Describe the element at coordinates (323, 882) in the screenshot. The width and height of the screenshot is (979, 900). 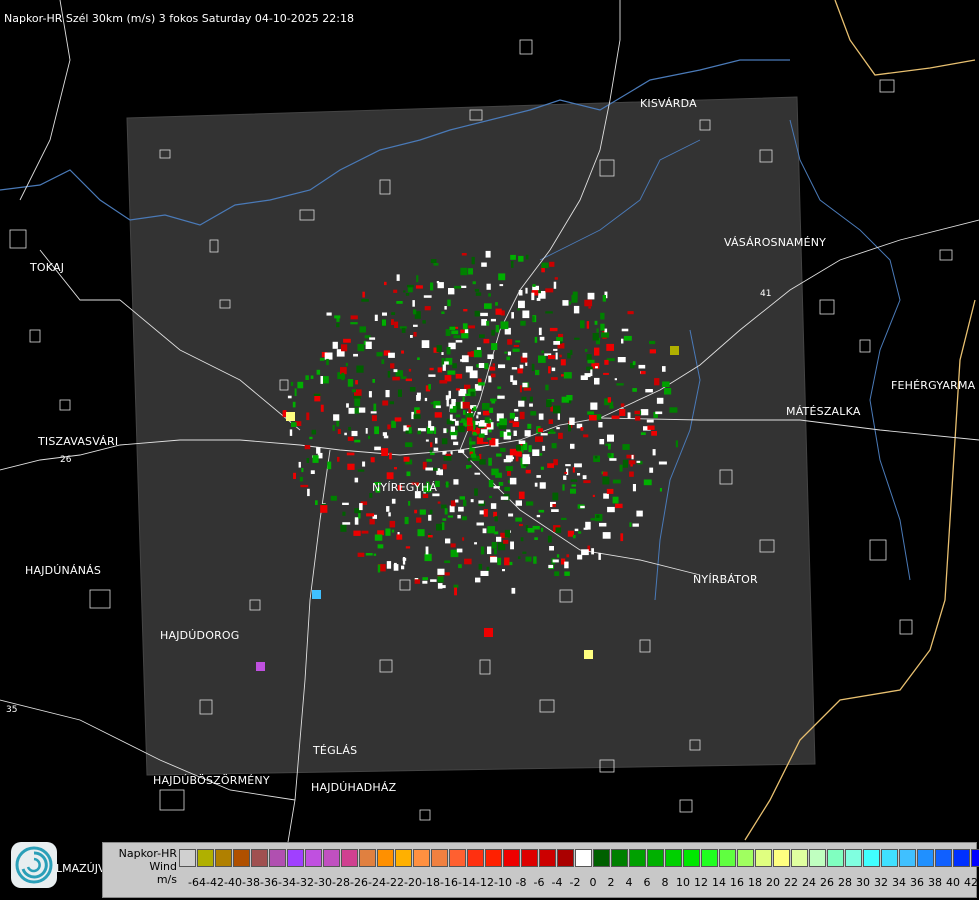
I see `legend-tick-label: -30` at that location.